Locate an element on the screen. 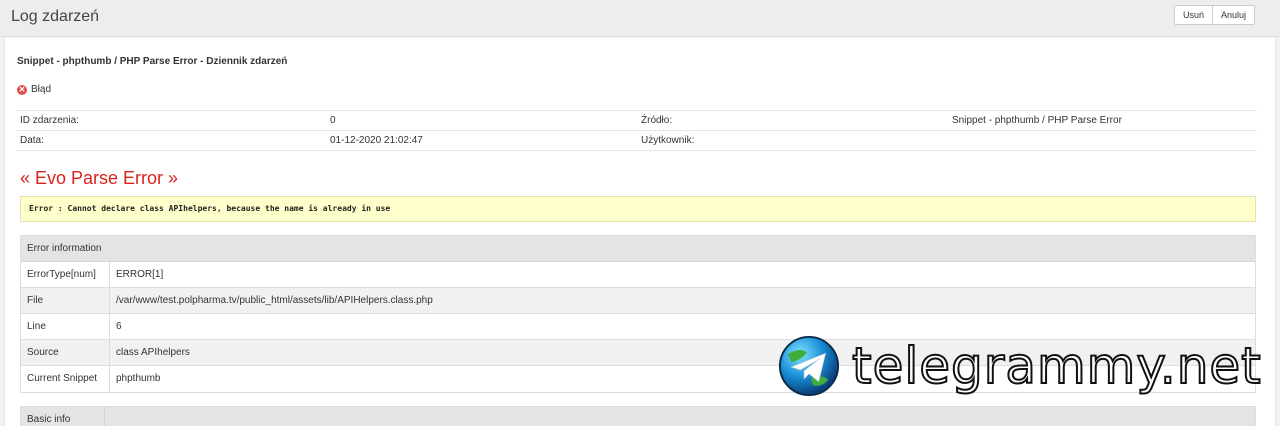 This screenshot has width=1280, height=426. delete-button: Usuń is located at coordinates (1194, 15).